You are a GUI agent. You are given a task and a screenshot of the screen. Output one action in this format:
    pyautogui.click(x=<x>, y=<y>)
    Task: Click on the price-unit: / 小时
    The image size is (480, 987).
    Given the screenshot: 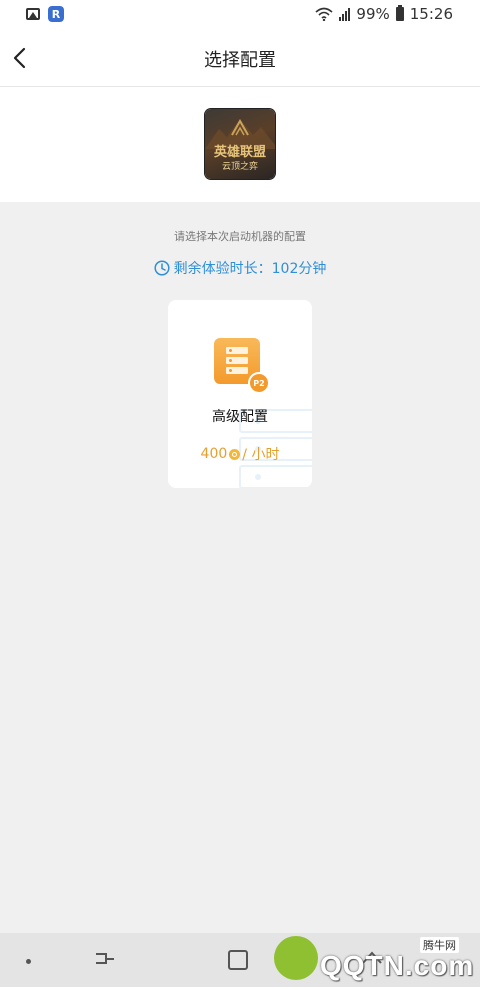 What is the action you would take?
    pyautogui.click(x=261, y=455)
    